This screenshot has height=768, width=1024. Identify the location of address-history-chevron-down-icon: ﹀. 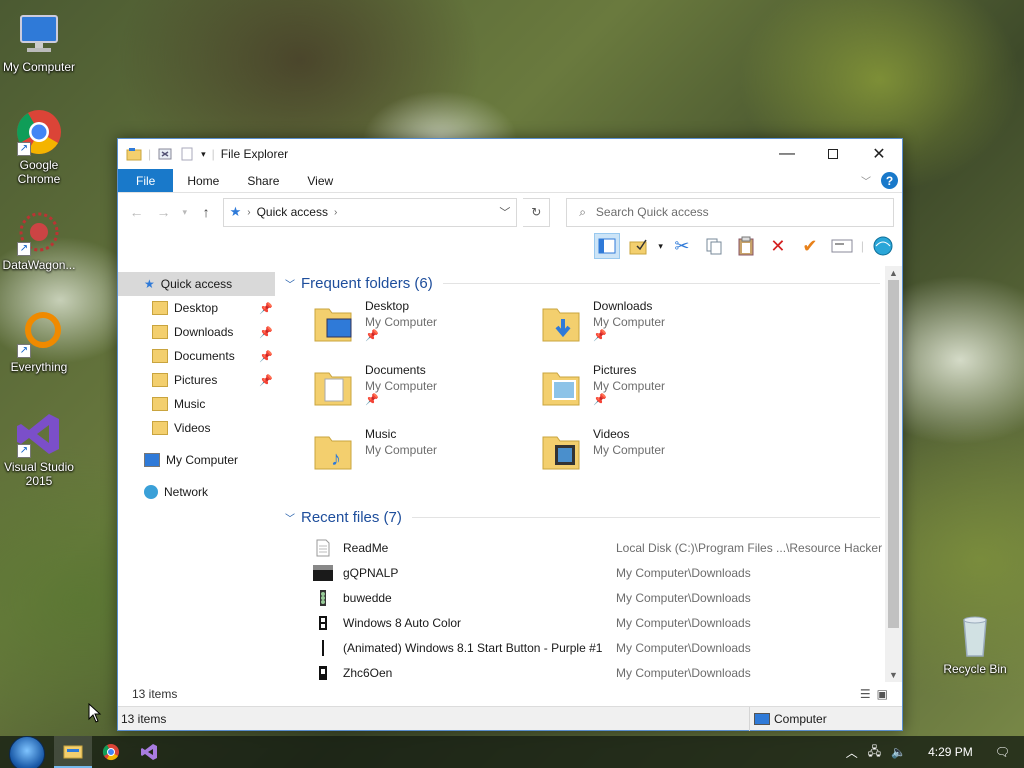
(504, 212).